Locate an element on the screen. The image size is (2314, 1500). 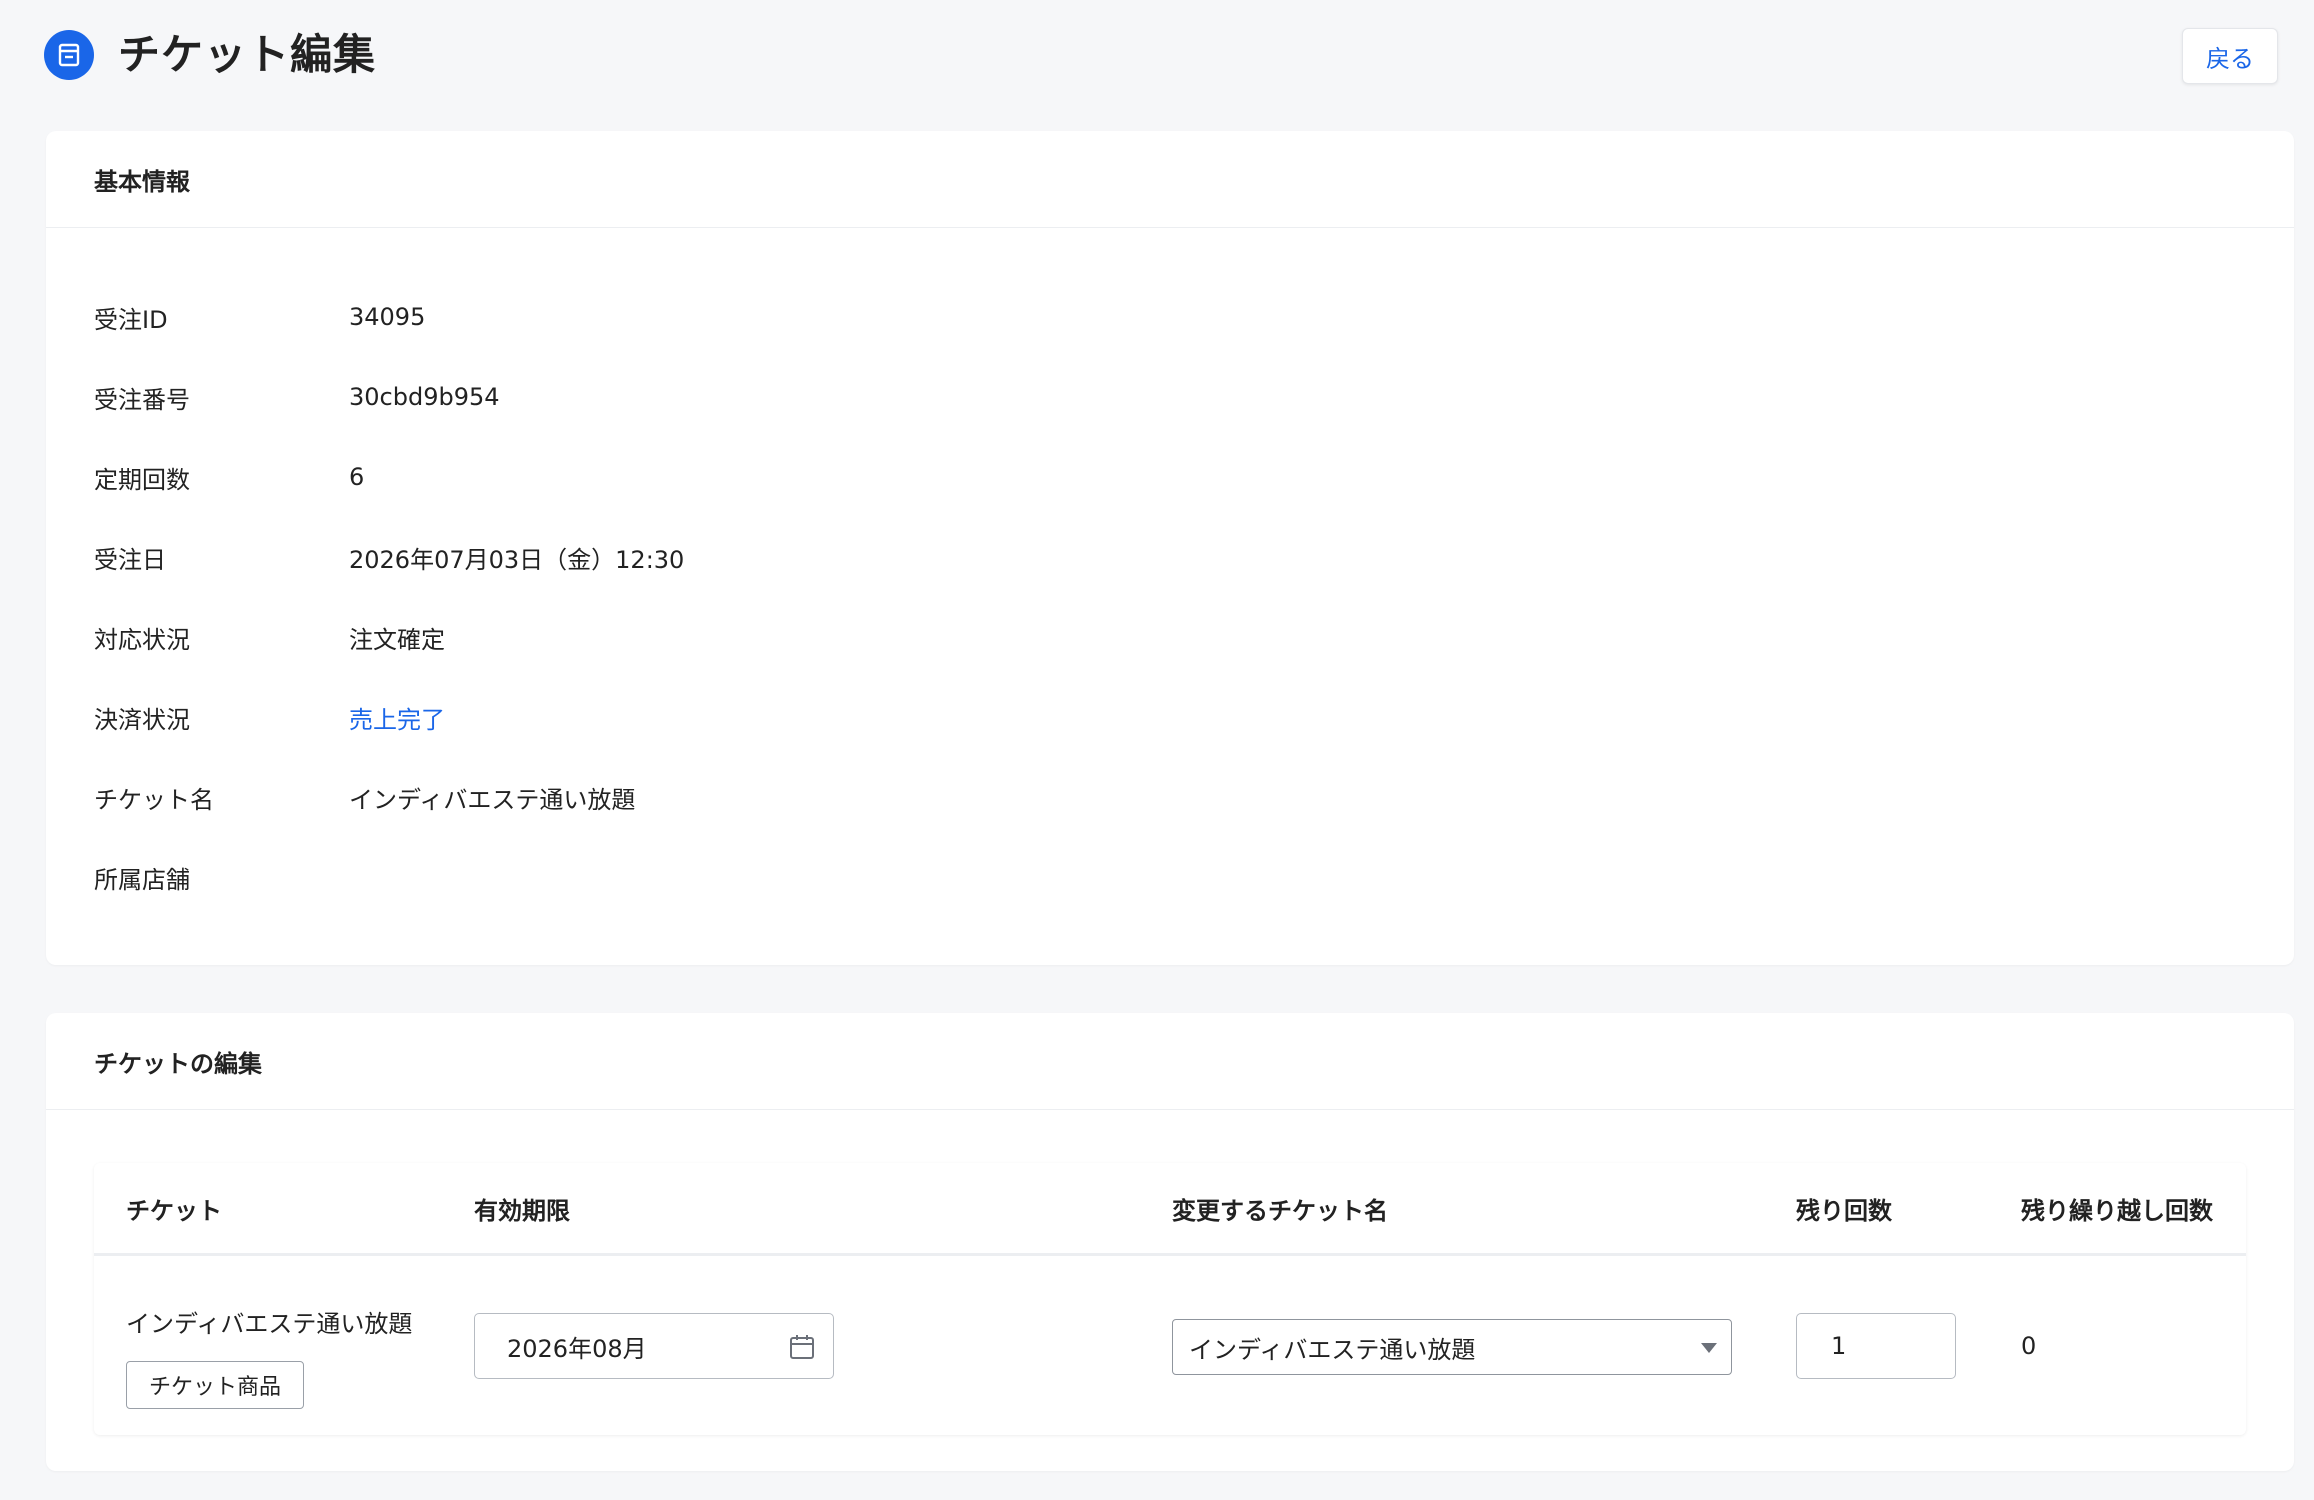
info-row-ticket-name: チケット名 インディバエステ通い放題 is located at coordinates (1169, 797).